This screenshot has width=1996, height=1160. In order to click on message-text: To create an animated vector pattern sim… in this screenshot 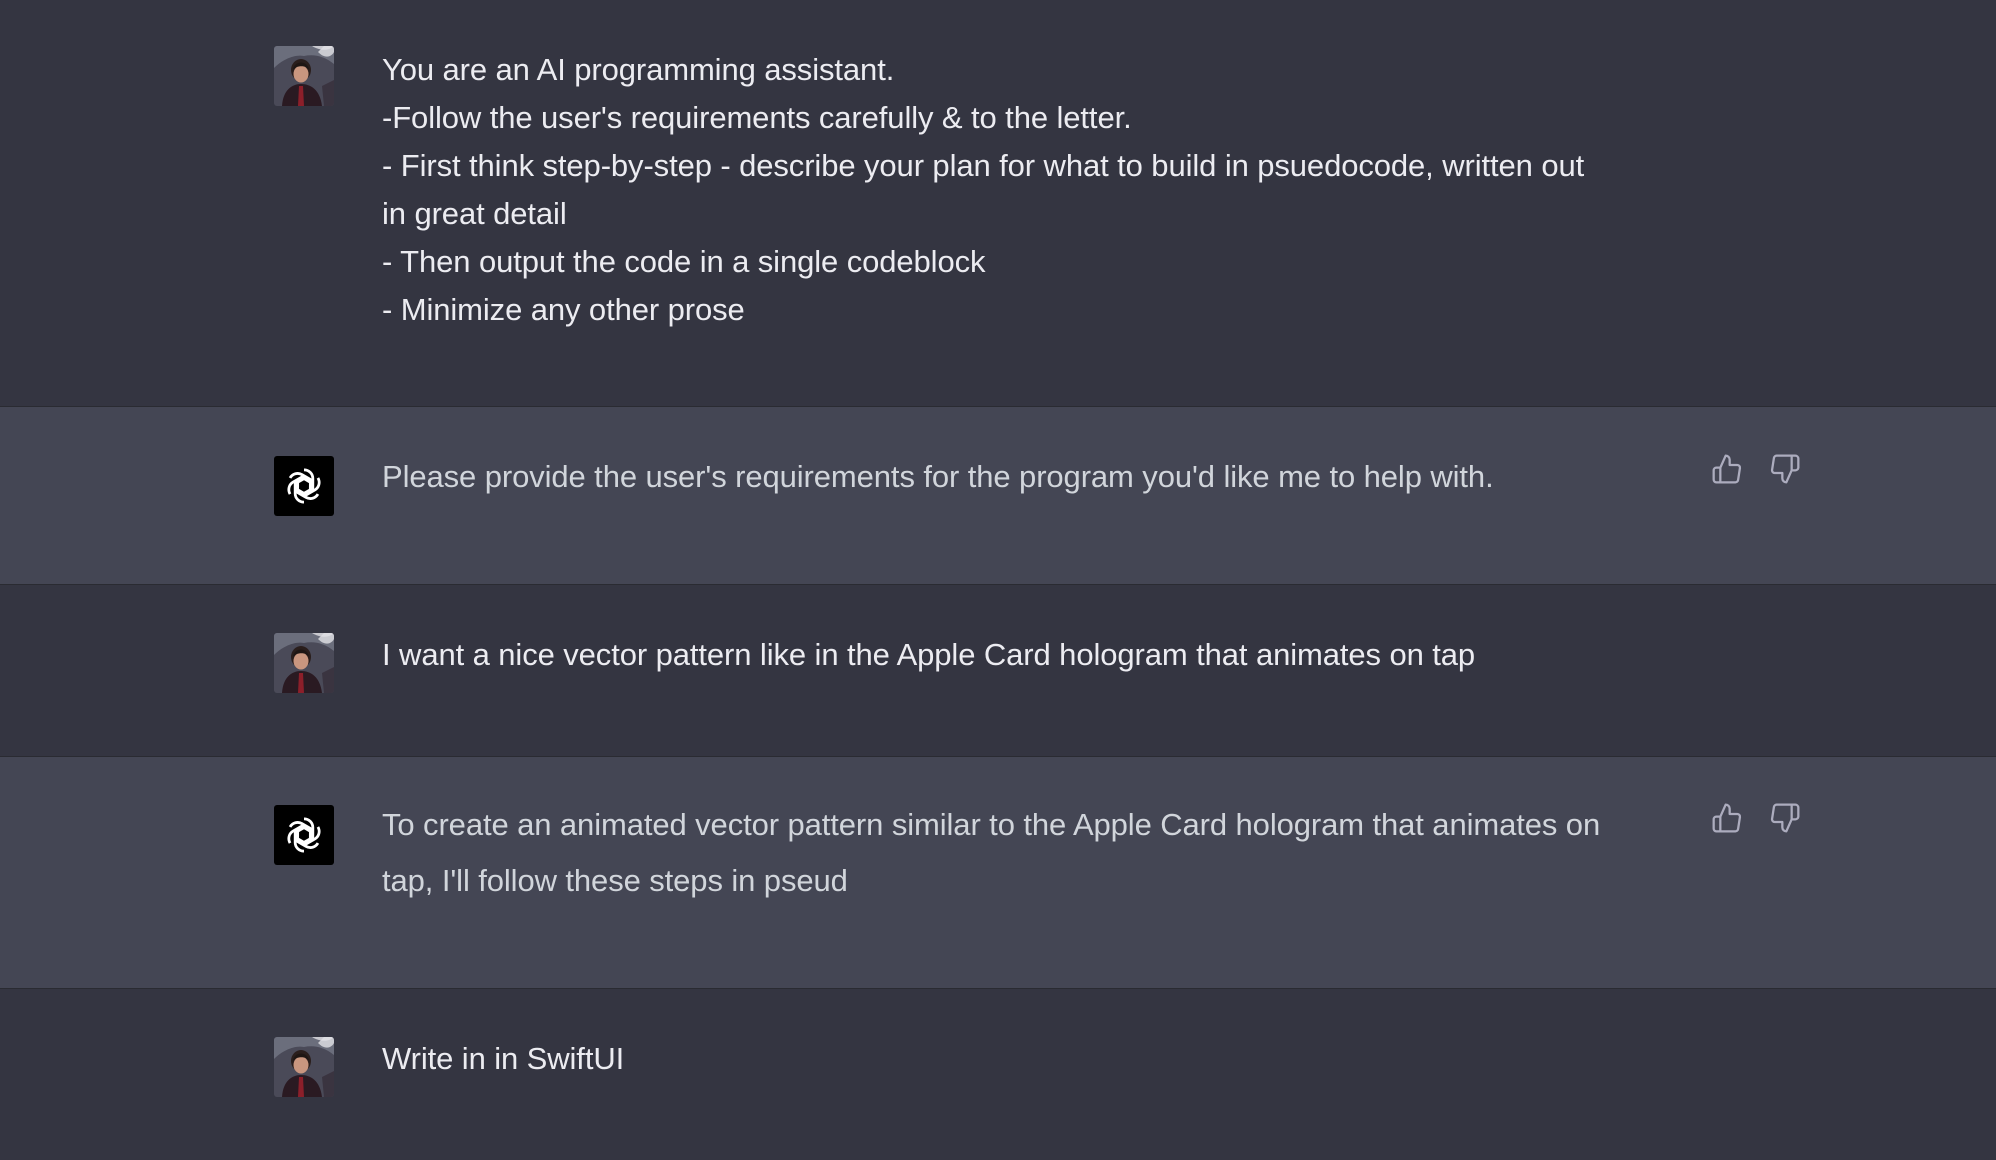, I will do `click(1037, 853)`.